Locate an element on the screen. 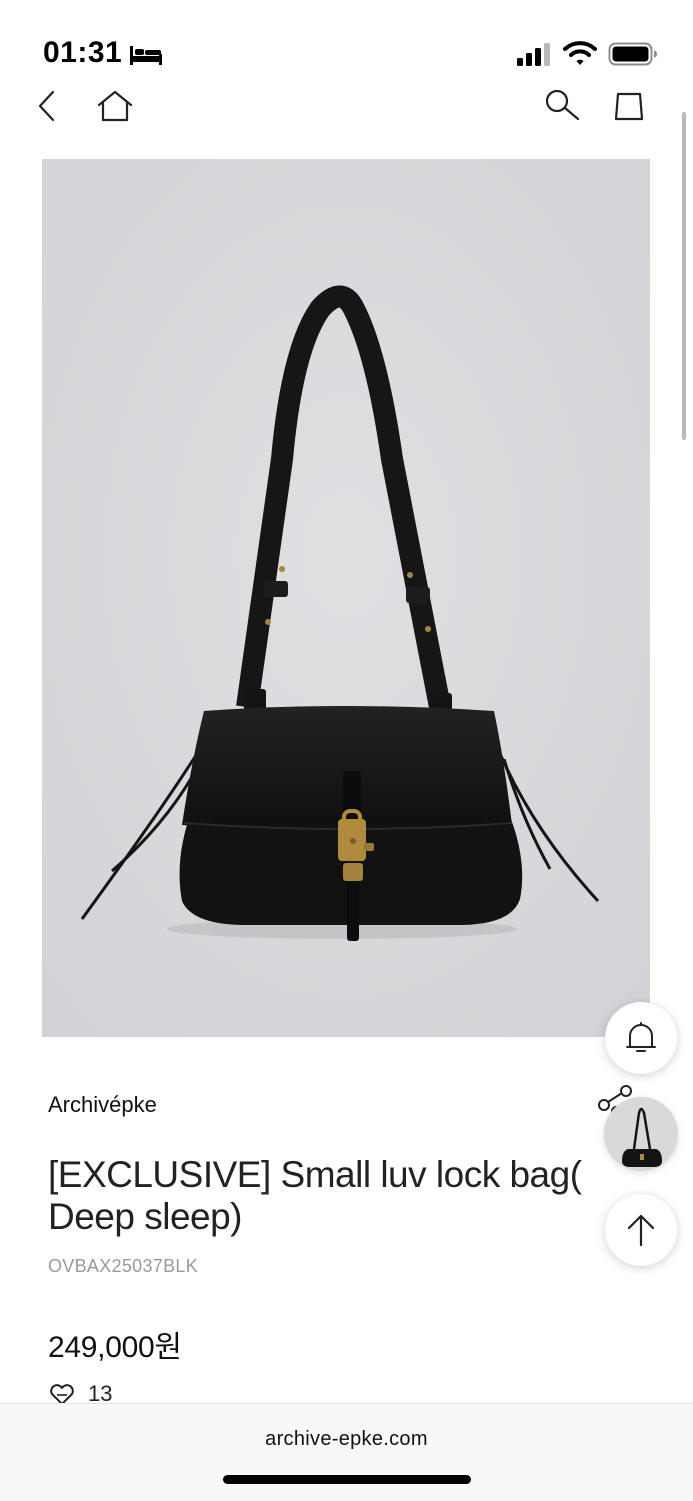 This screenshot has width=693, height=1501. cellular-signal-icon is located at coordinates (533, 54).